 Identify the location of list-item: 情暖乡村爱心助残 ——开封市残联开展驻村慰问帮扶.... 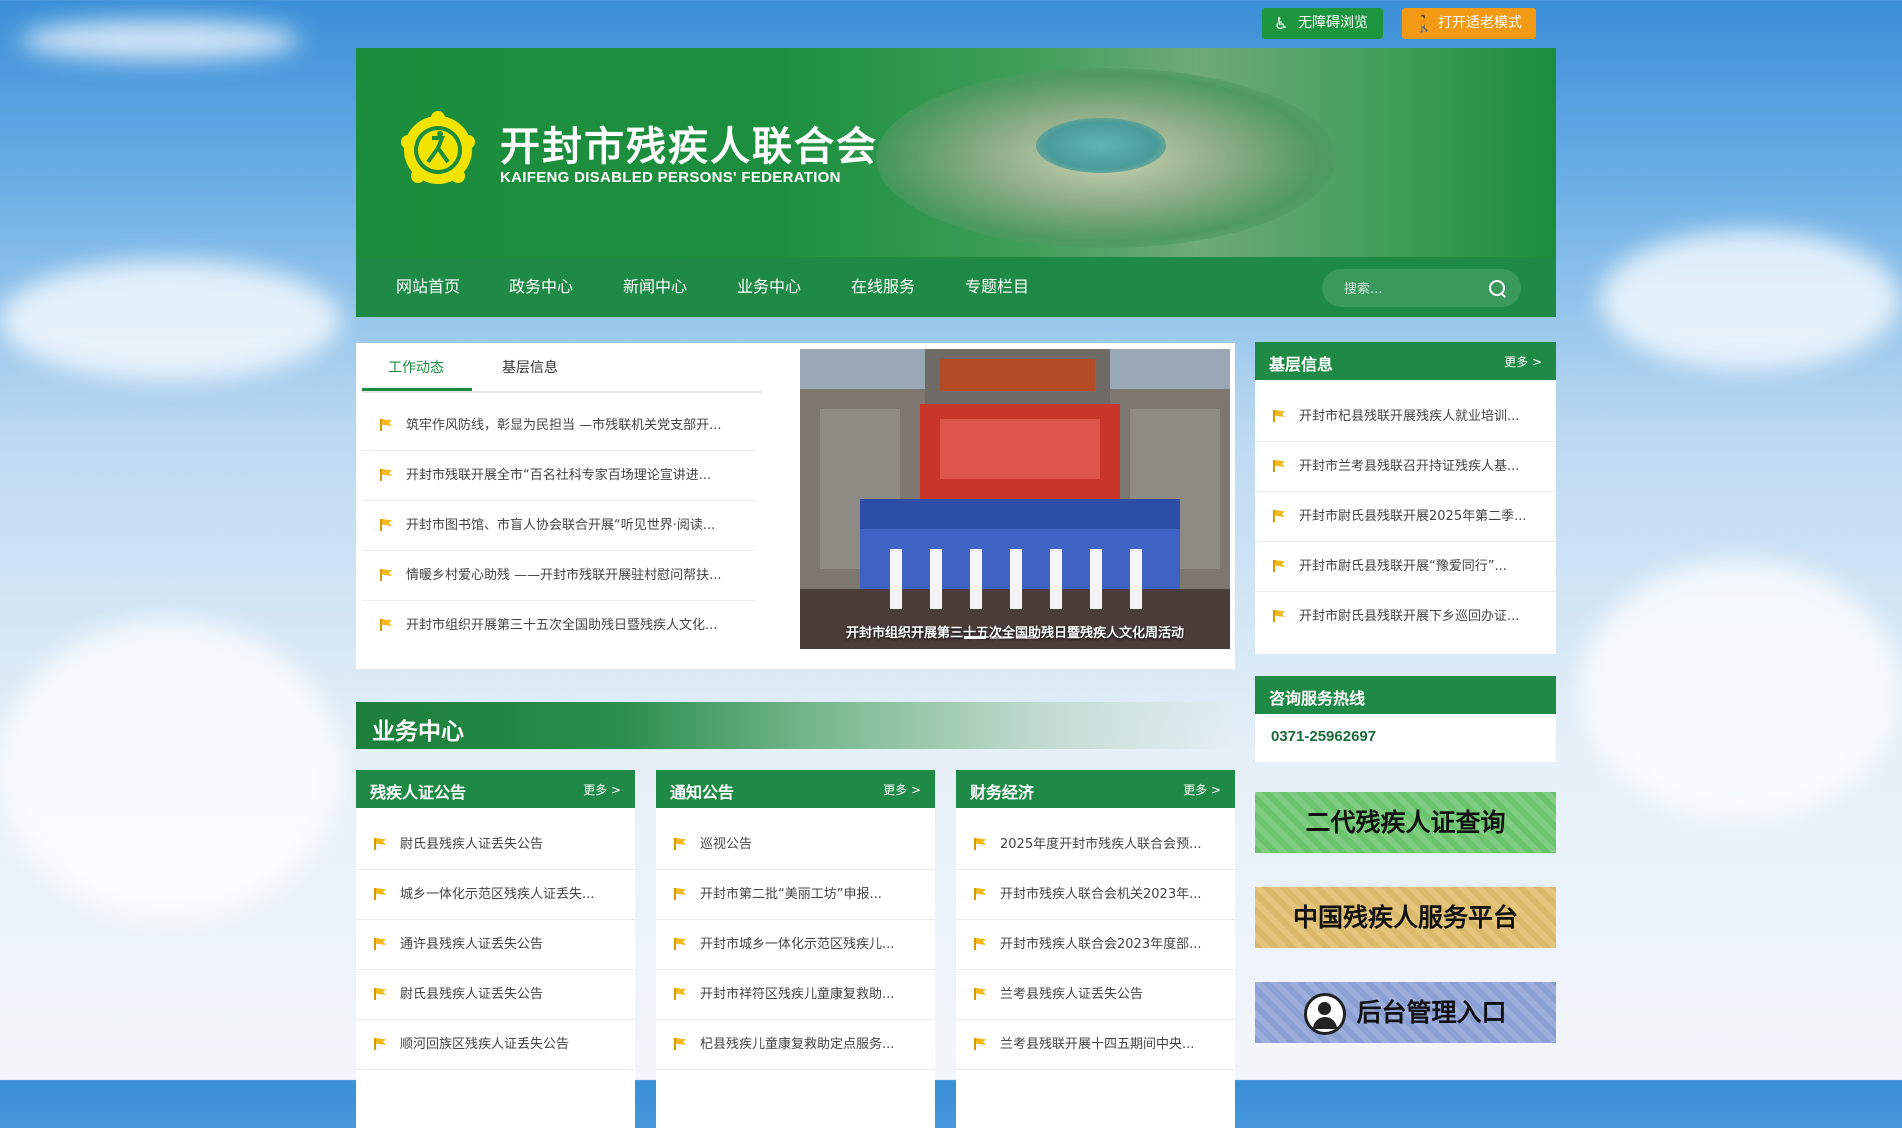
(559, 576).